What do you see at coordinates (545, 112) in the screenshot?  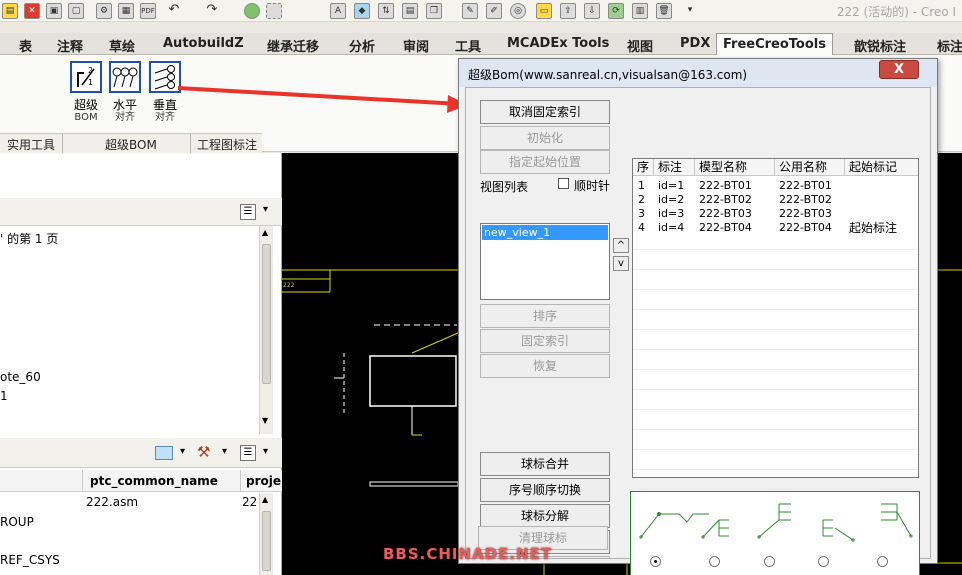 I see `cancel-fixed-index-button: 取消固定索引` at bounding box center [545, 112].